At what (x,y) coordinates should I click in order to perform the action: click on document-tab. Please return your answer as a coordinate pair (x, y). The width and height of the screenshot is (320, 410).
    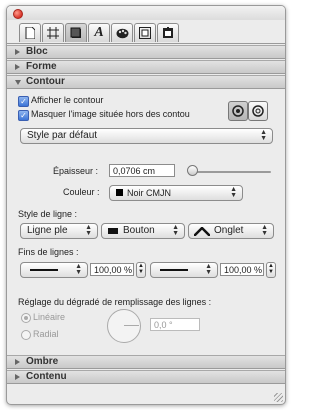
    Looking at the image, I should click on (30, 32).